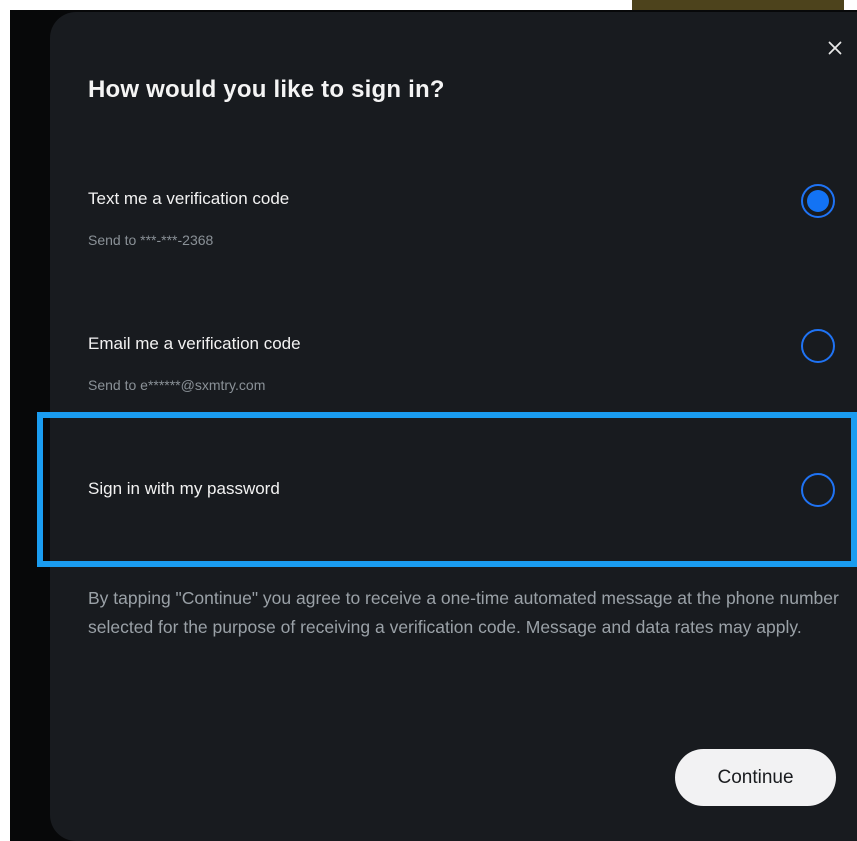 The height and width of the screenshot is (841, 857). I want to click on top-strip-accent, so click(738, 5).